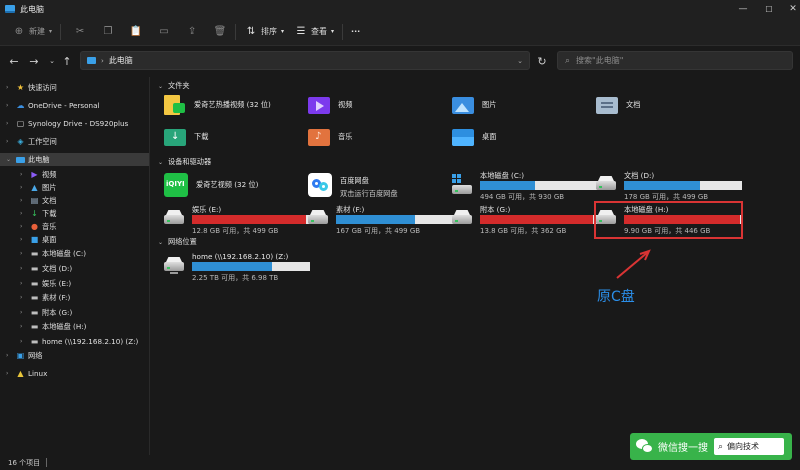 The image size is (800, 470). Describe the element at coordinates (74, 87) in the screenshot. I see `sidebar-item-quick-access: › ★ 快速访问` at that location.